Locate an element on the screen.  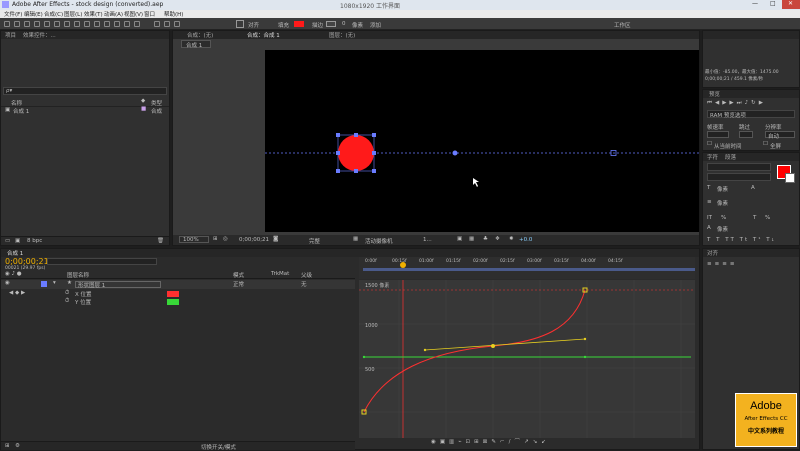
preview-tab: 预览 is located at coordinates (714, 94).